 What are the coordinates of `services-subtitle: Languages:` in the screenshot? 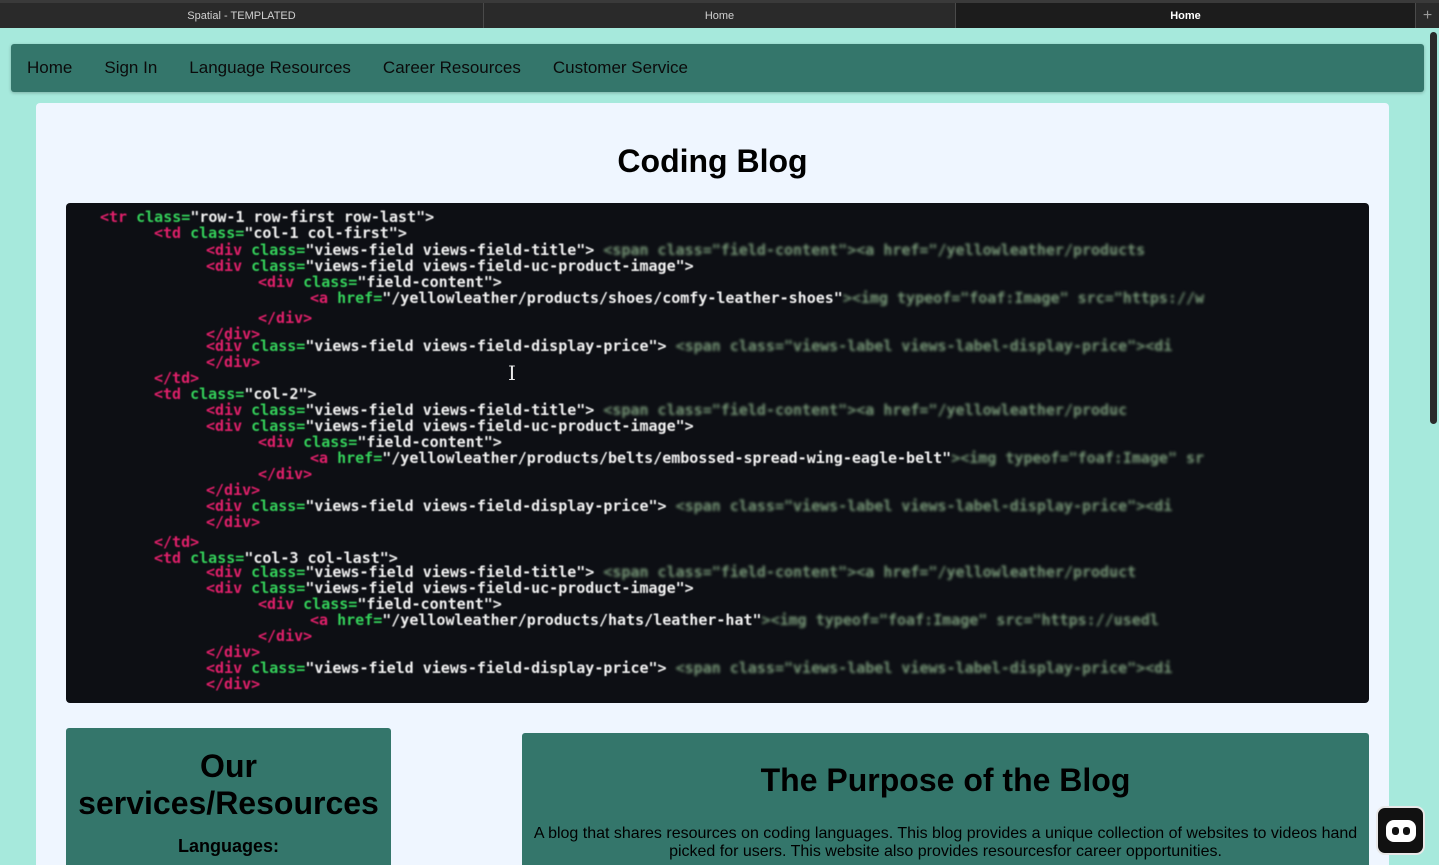 It's located at (228, 846).